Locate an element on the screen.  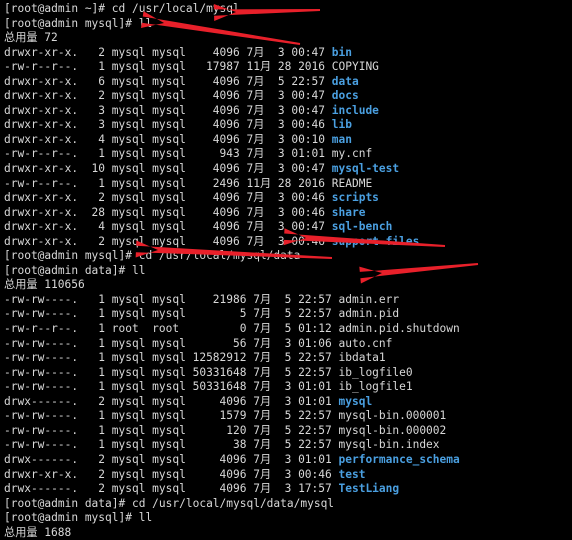
file-metadata: -rw-rw----. 1 mysql mysql 38 7月 5 22:57 is located at coordinates (171, 445).